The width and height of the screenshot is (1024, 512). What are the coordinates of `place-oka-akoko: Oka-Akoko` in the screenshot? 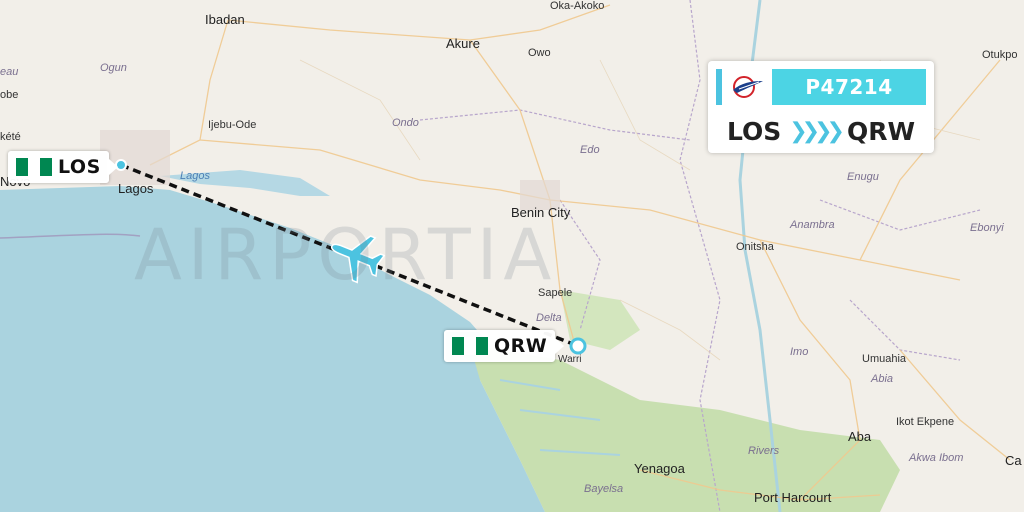 It's located at (577, 6).